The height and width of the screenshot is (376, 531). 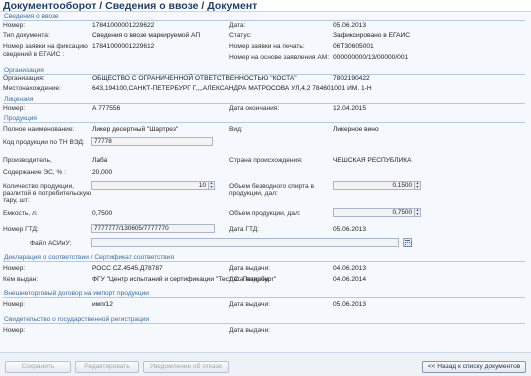 I want to click on qty-field: 10, so click(x=150, y=185).